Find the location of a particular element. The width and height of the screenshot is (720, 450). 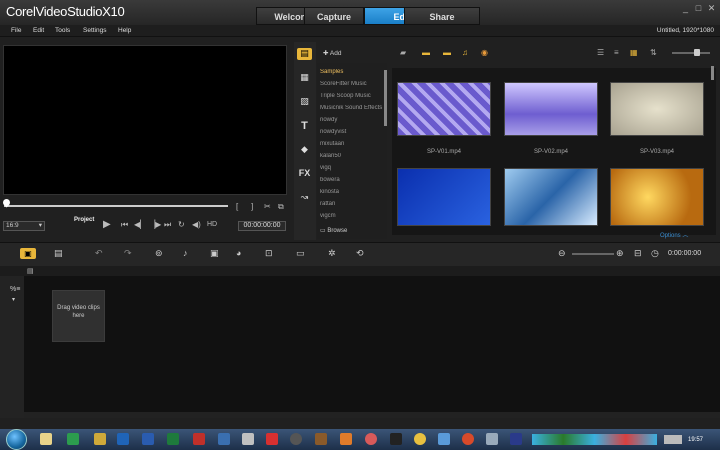

timeline-scrollbar is located at coordinates (372, 415).